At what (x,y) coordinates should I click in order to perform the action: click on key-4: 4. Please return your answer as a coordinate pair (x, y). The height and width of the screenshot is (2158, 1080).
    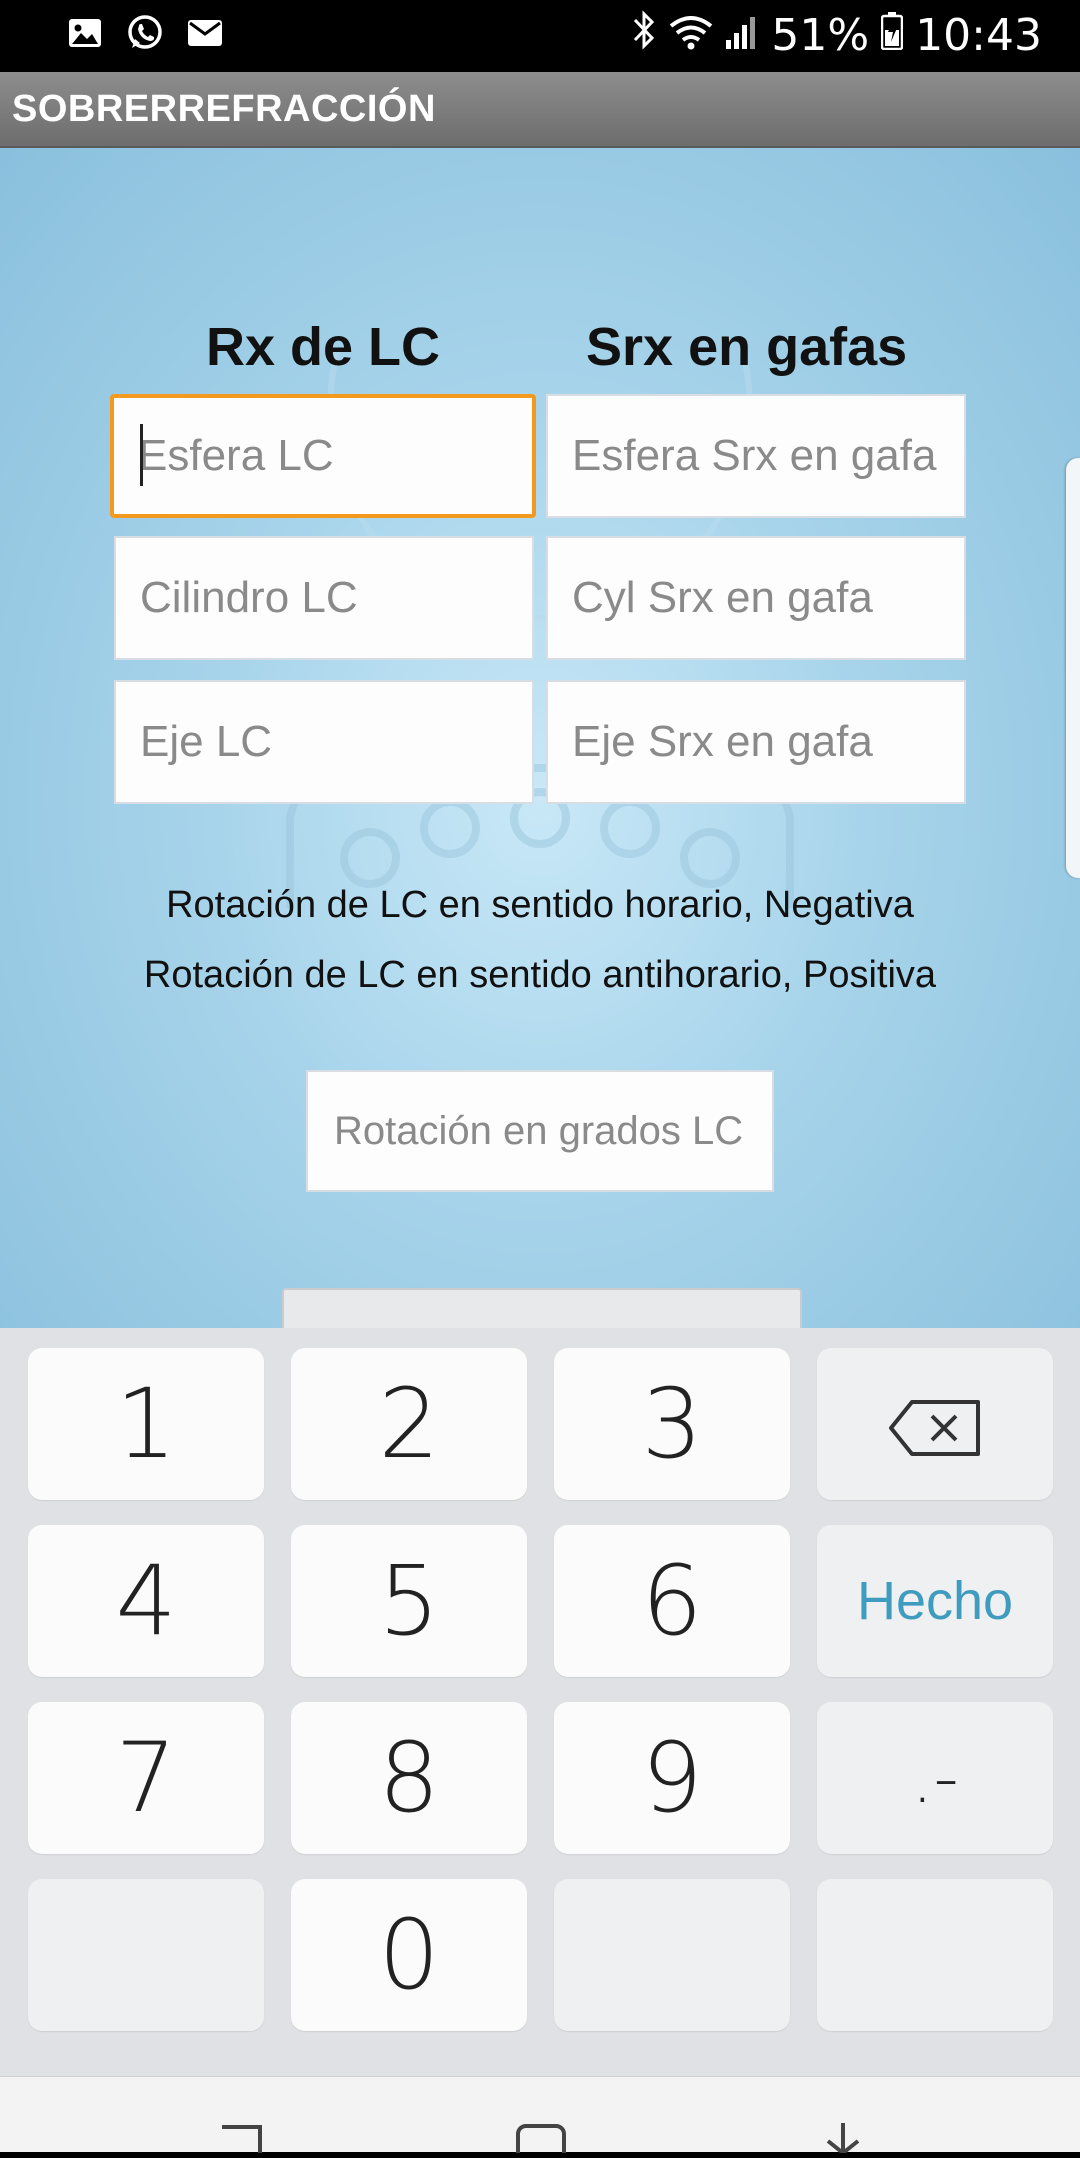
    Looking at the image, I should click on (146, 1601).